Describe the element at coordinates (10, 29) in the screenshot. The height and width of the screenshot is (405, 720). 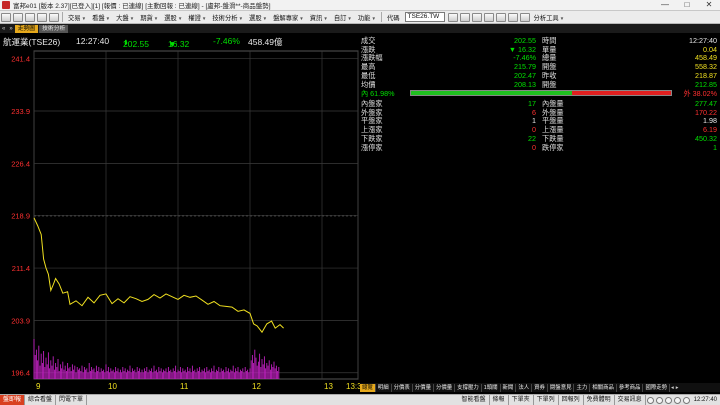
I see `nav-right-icon: »` at that location.